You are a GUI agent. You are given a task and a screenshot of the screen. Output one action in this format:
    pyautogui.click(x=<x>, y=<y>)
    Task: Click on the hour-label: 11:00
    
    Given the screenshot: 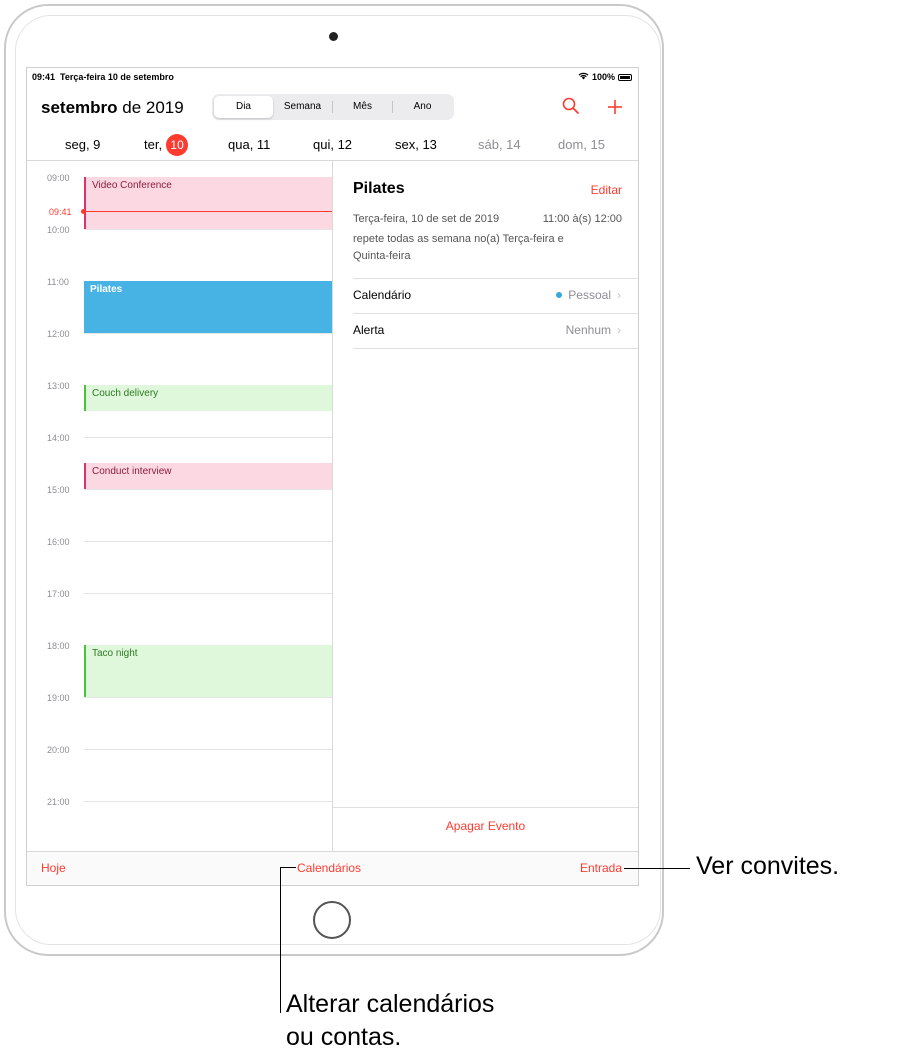 What is the action you would take?
    pyautogui.click(x=58, y=282)
    